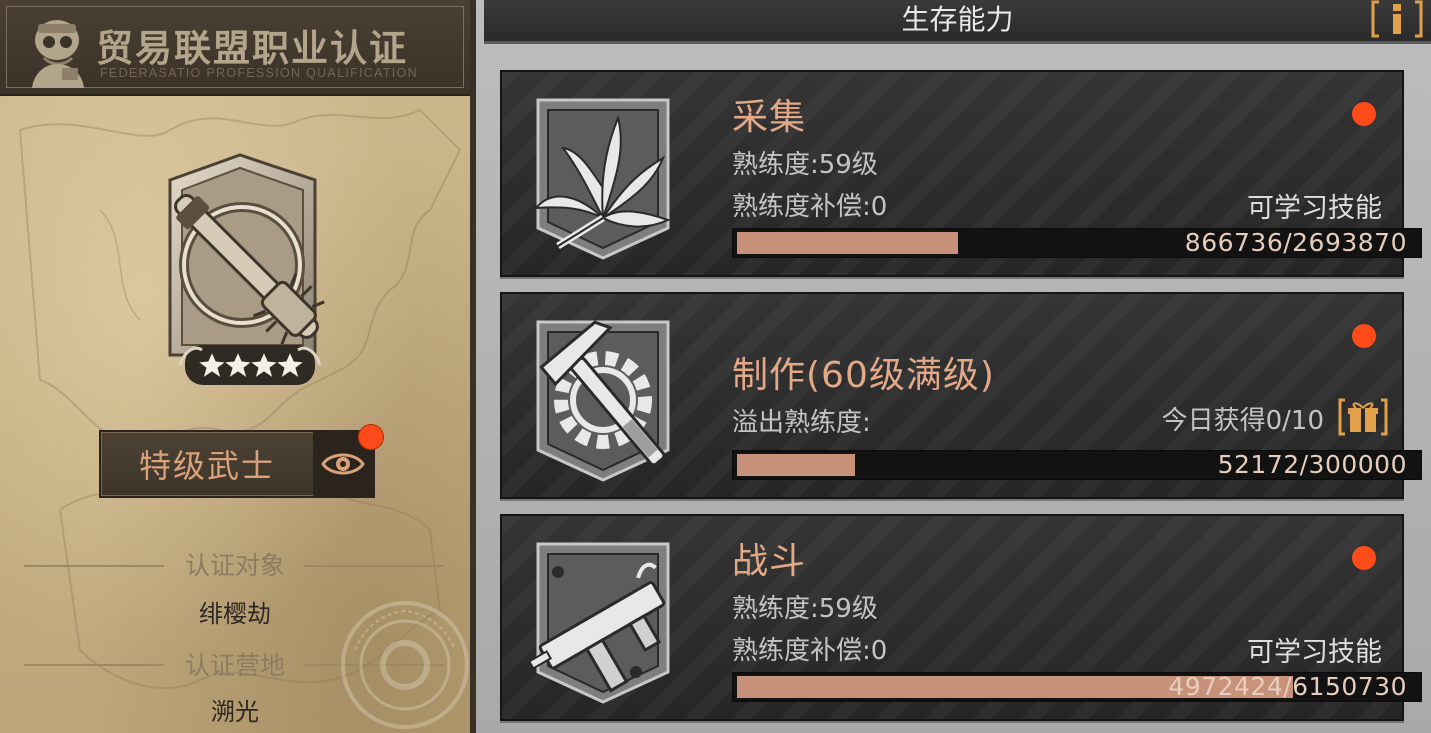 This screenshot has height=733, width=1431. What do you see at coordinates (206, 466) in the screenshot?
I see `rank-title-label: 特级武士` at bounding box center [206, 466].